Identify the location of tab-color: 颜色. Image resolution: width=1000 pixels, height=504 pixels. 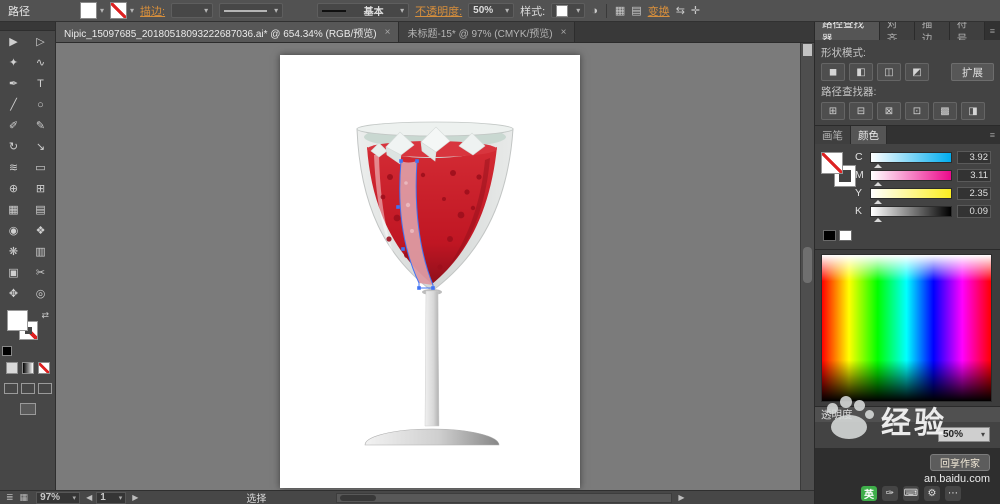
(869, 135).